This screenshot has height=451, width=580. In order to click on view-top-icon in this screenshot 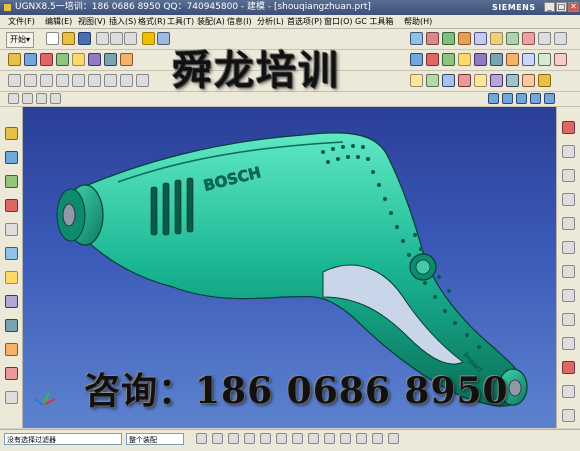, I will do `click(493, 98)`.